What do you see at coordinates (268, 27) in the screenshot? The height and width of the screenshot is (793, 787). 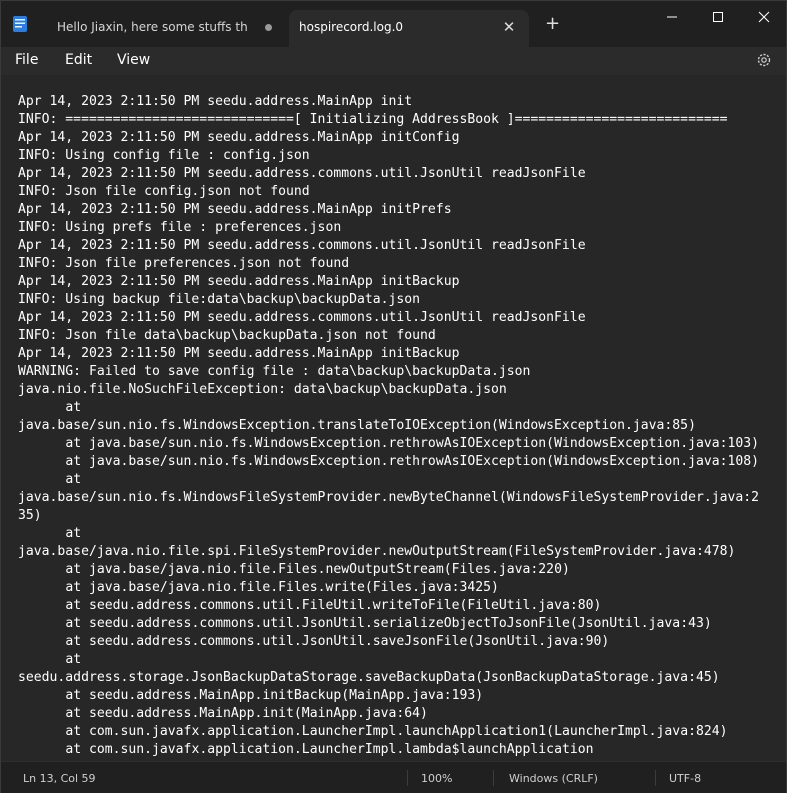 I see `unsaved-dot-icon` at bounding box center [268, 27].